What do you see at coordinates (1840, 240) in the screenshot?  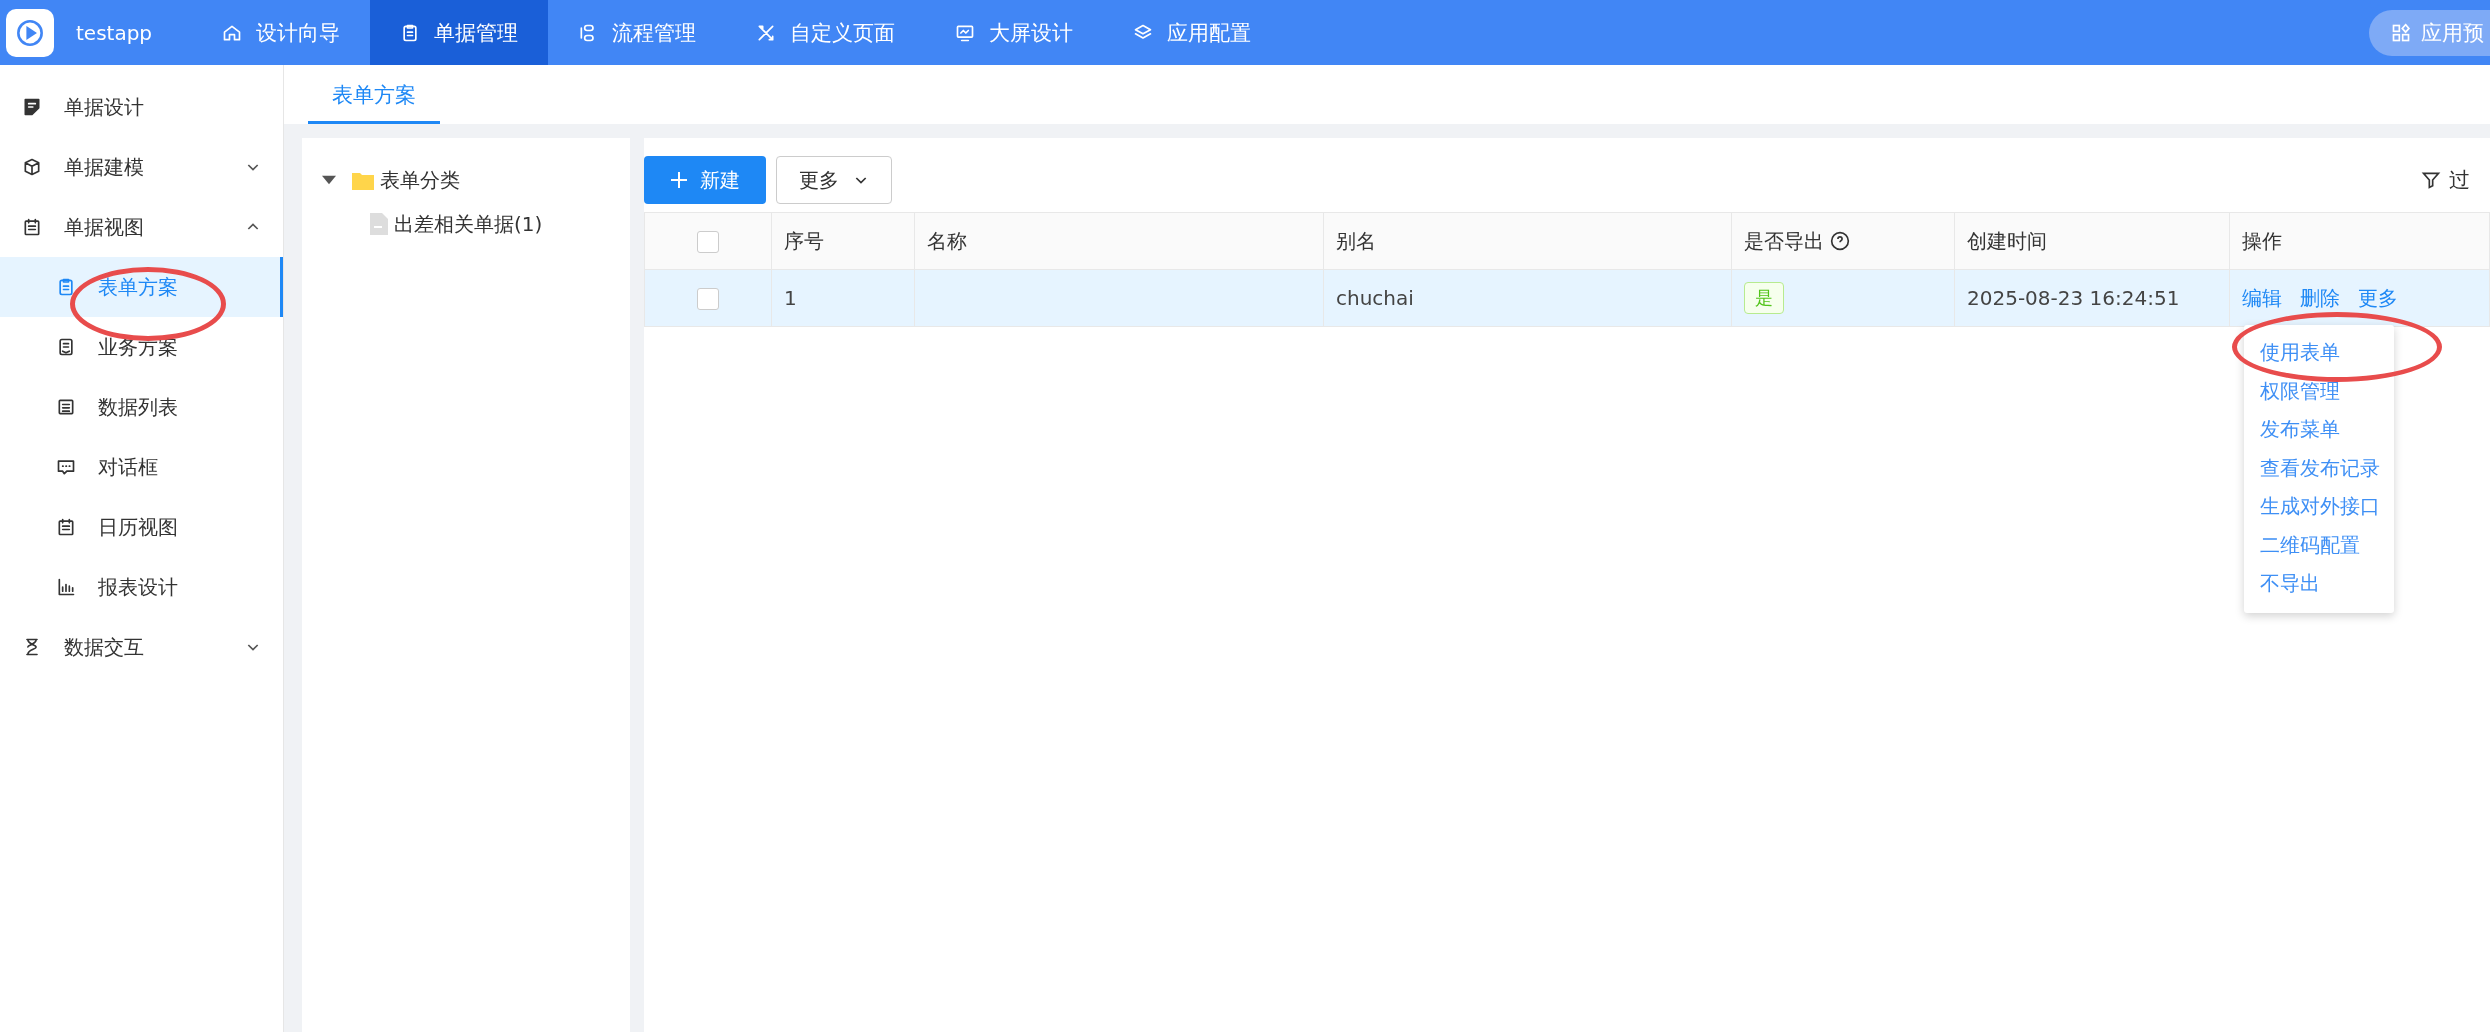 I see `help-icon` at bounding box center [1840, 240].